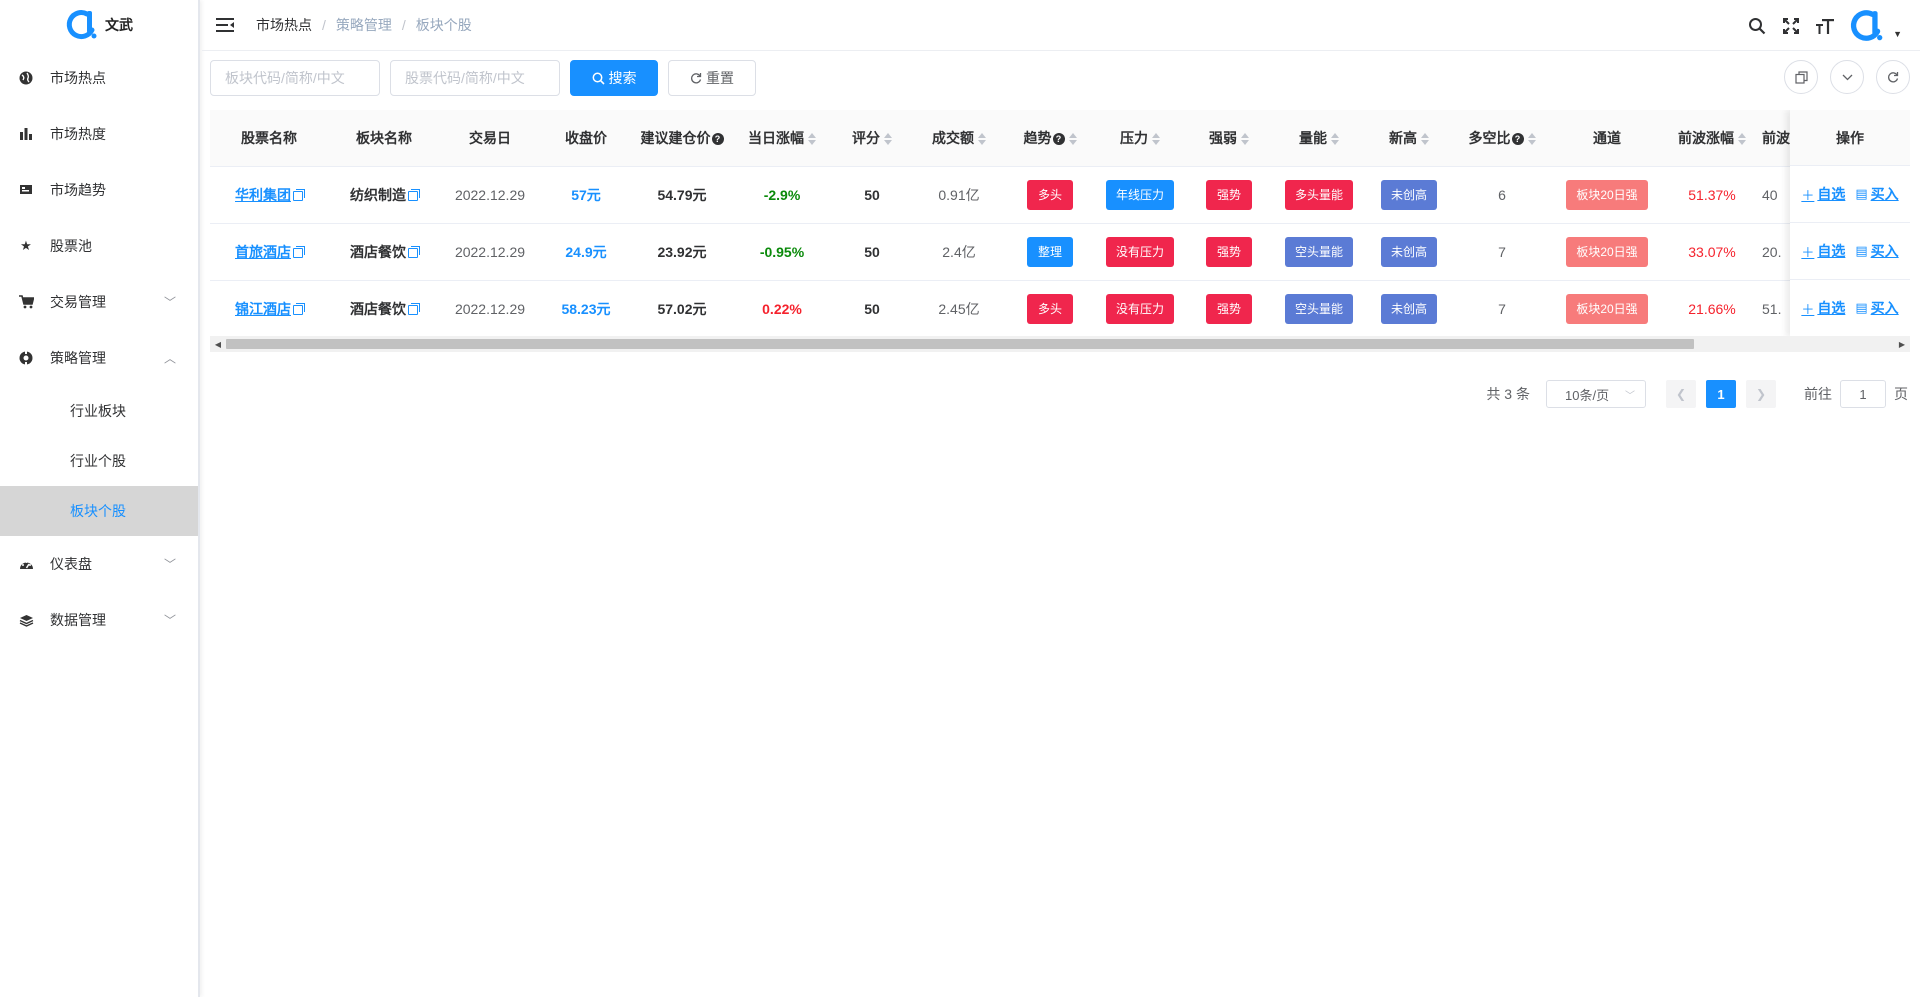 This screenshot has height=997, width=1920. I want to click on monitor-icon, so click(26, 190).